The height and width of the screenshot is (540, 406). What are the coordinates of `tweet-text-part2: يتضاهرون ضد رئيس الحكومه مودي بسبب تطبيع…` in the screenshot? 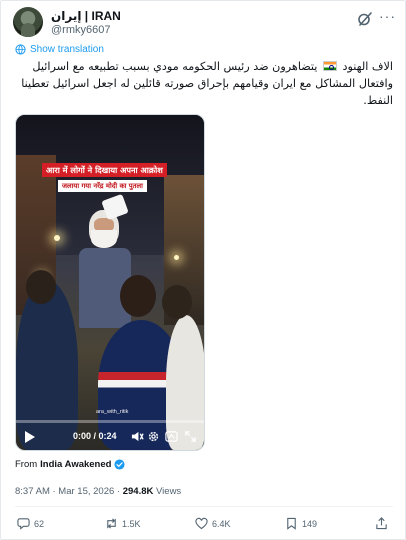 It's located at (207, 83).